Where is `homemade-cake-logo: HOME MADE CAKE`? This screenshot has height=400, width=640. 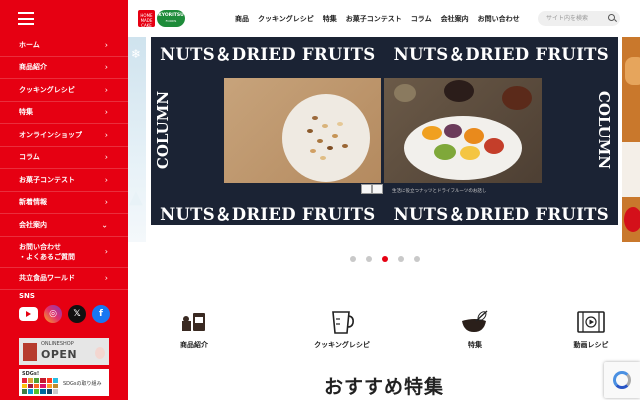
homemade-cake-logo: HOME MADE CAKE is located at coordinates (146, 19).